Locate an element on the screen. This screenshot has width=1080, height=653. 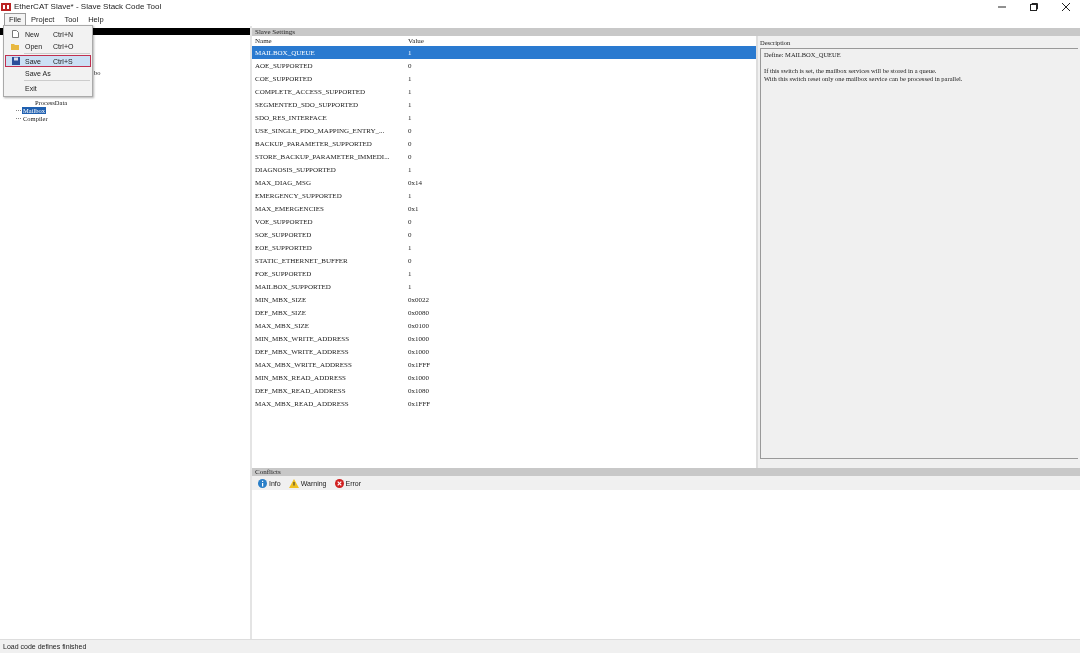
info-icon is located at coordinates (262, 483).